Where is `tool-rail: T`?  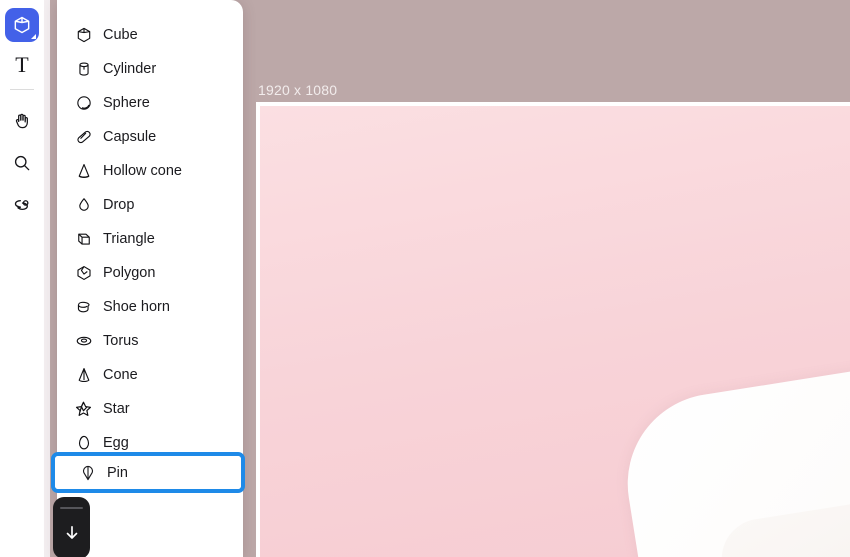
tool-rail: T is located at coordinates (22, 278).